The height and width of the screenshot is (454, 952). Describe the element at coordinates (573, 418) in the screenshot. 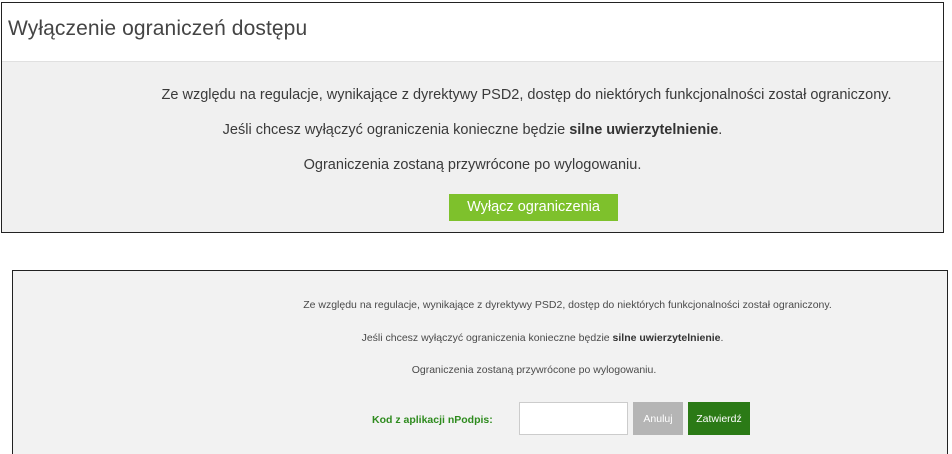

I see `npodpis-code-input` at that location.